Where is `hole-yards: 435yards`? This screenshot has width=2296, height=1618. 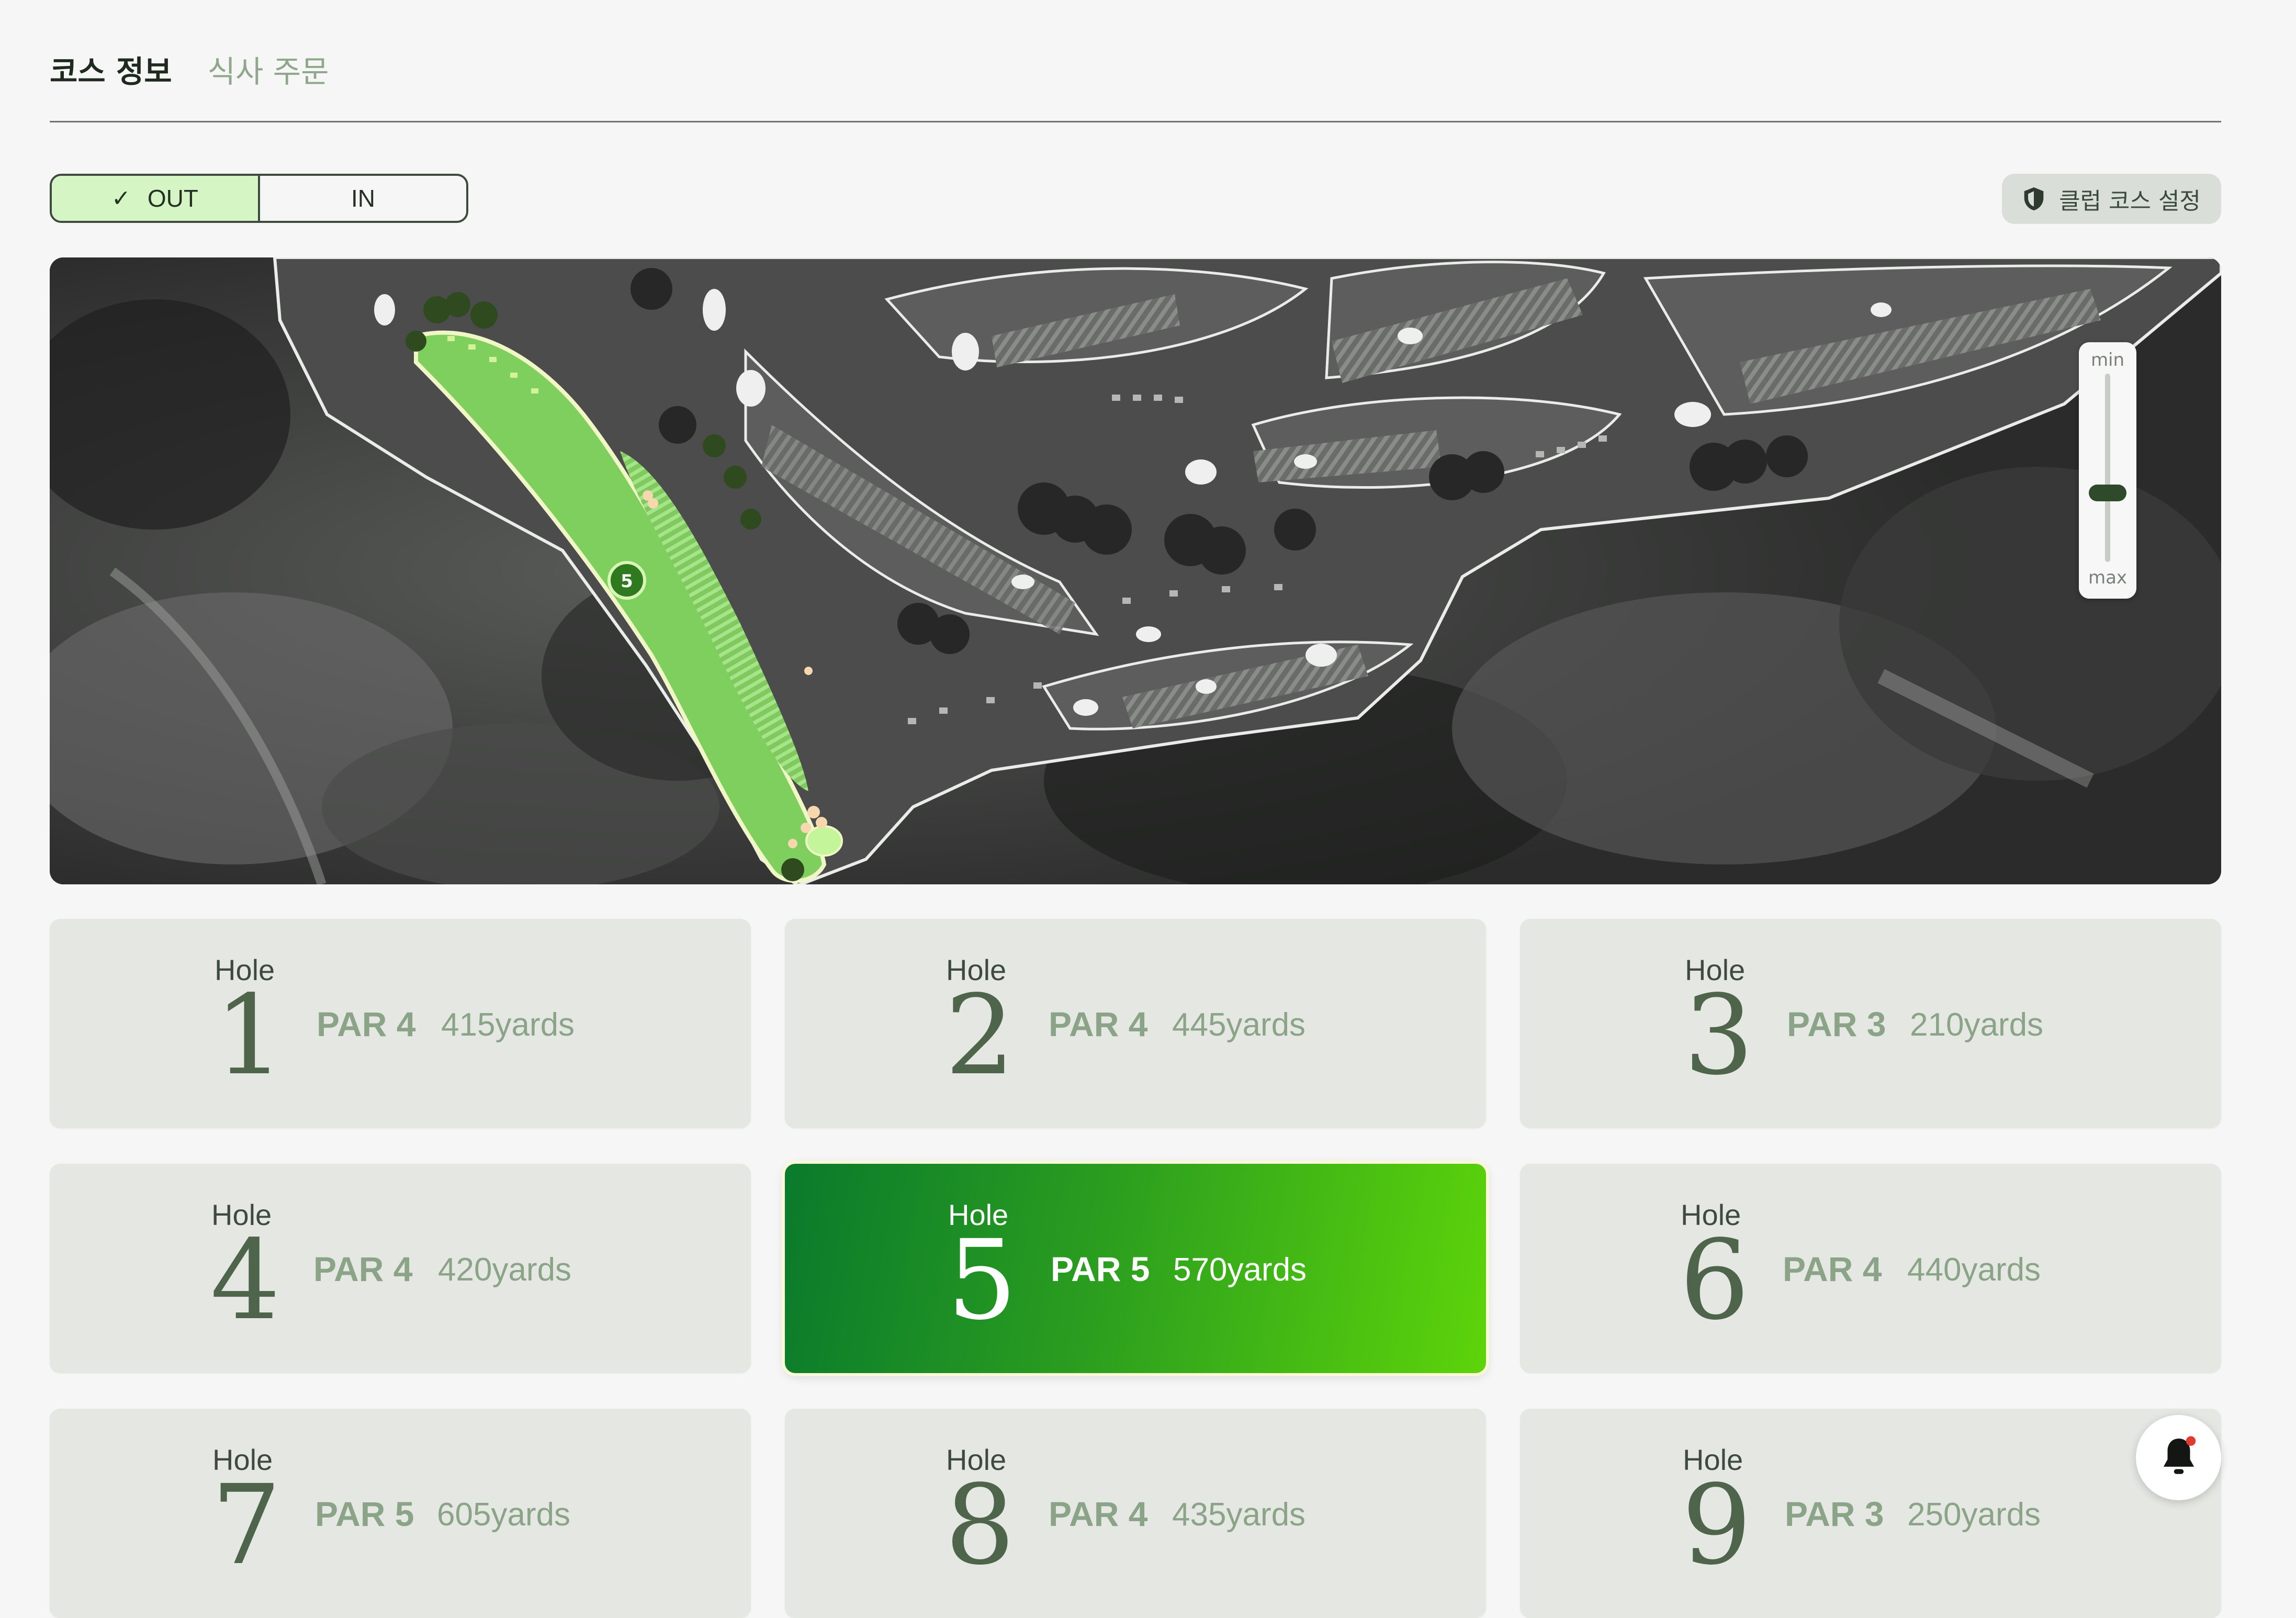
hole-yards: 435yards is located at coordinates (1239, 1515).